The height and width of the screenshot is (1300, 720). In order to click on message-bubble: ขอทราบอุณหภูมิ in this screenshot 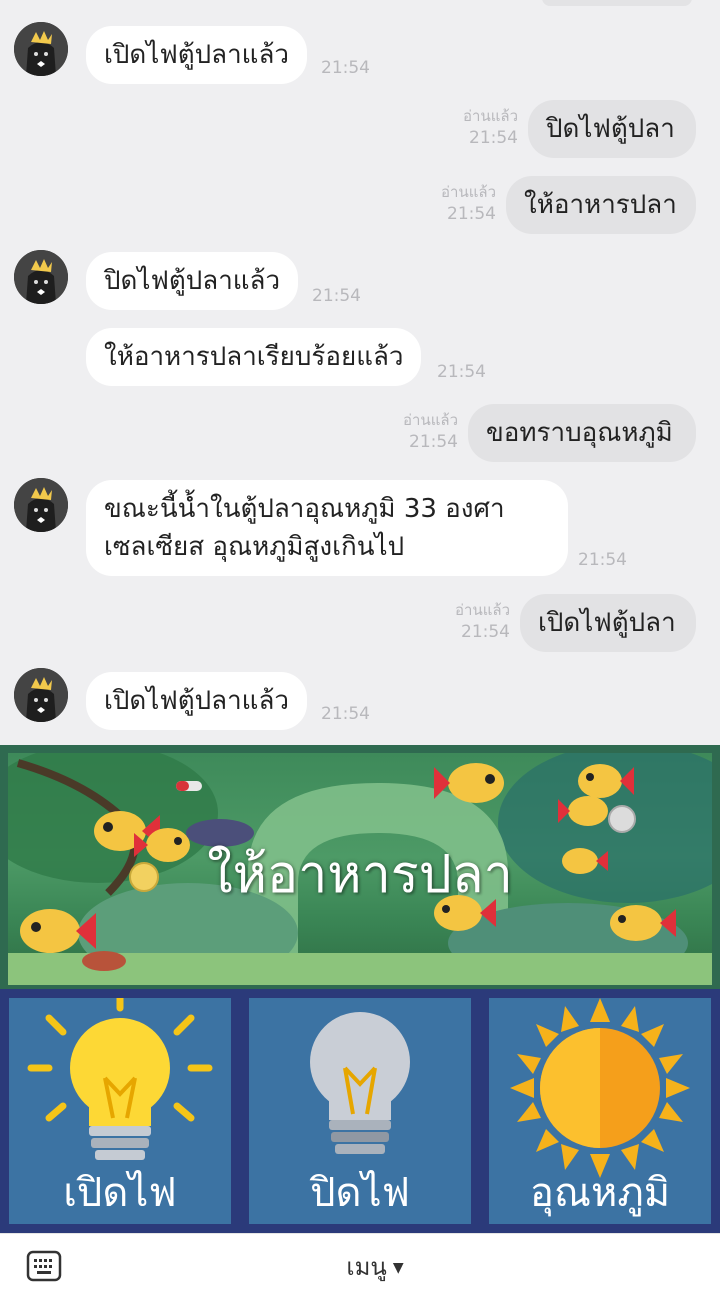, I will do `click(582, 433)`.